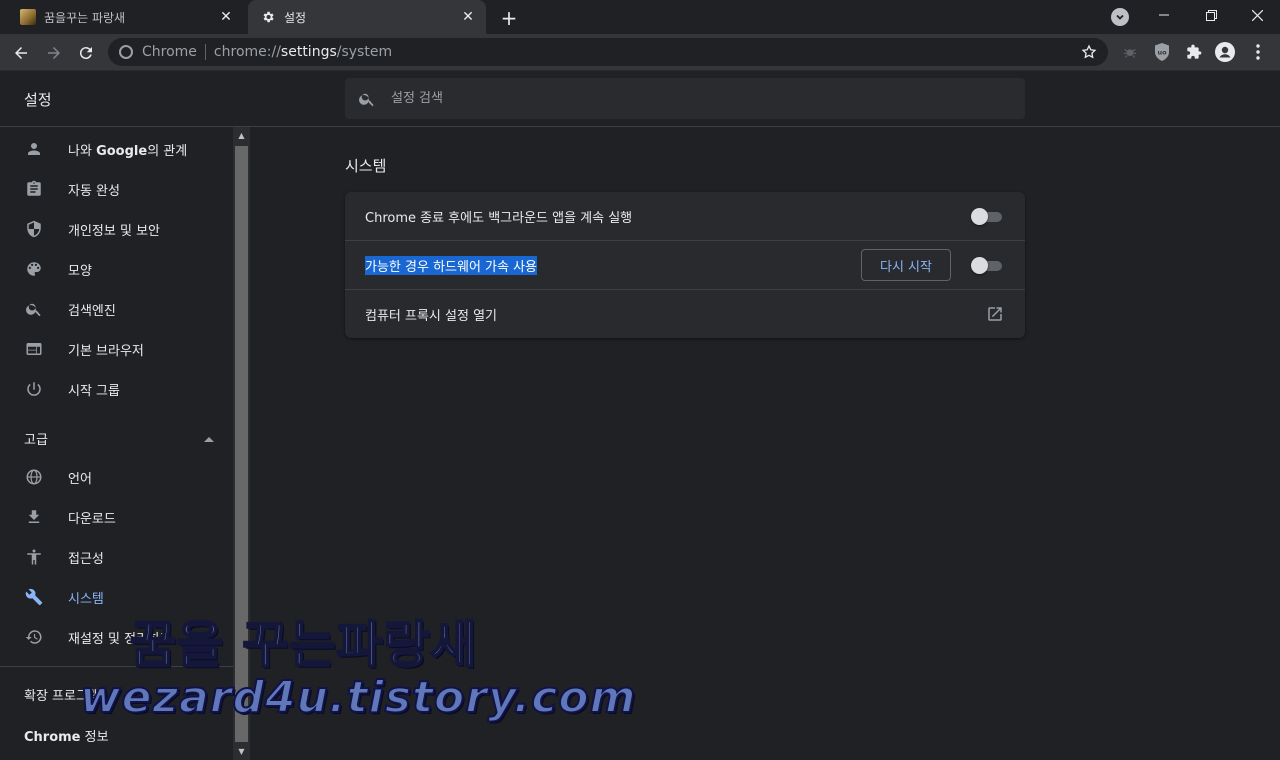 The image size is (1280, 760). I want to click on section-title: 시스템, so click(366, 166).